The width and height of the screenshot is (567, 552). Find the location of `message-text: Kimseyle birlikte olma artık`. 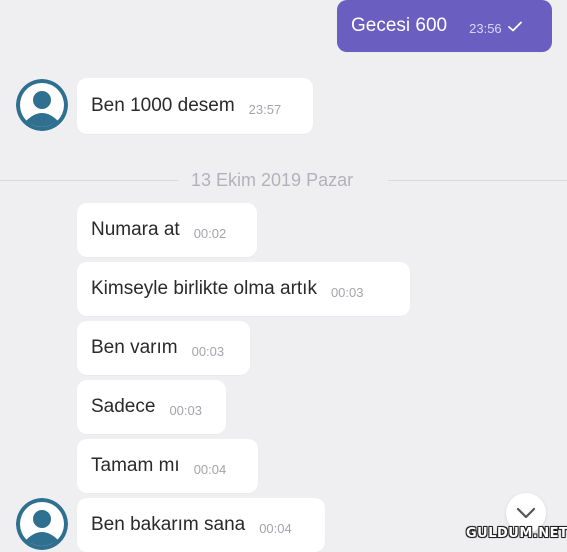

message-text: Kimseyle birlikte olma artık is located at coordinates (204, 288).